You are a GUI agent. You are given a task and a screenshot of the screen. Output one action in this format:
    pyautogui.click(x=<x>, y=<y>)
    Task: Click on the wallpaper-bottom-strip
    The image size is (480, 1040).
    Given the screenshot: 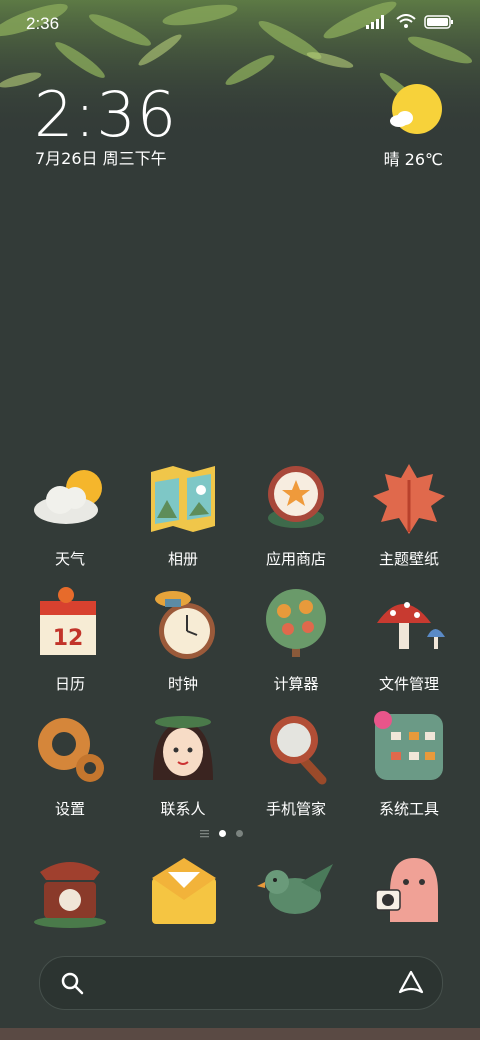 What is the action you would take?
    pyautogui.click(x=240, y=1034)
    